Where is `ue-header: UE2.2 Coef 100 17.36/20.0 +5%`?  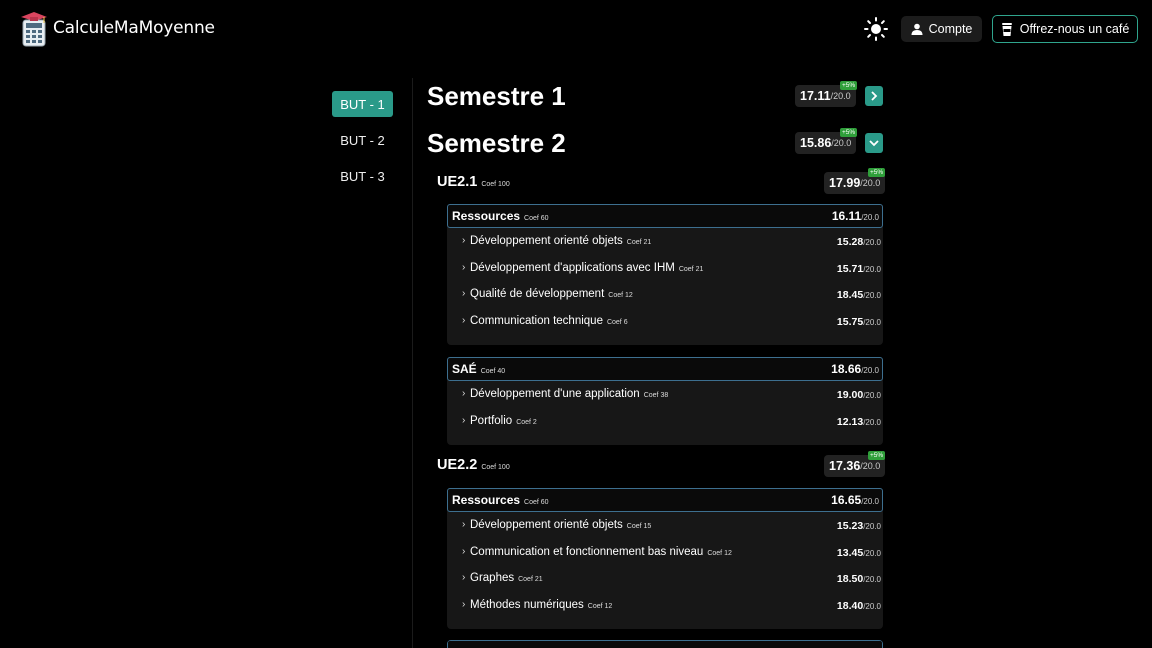
ue-header: UE2.2 Coef 100 17.36/20.0 +5% is located at coordinates (661, 464).